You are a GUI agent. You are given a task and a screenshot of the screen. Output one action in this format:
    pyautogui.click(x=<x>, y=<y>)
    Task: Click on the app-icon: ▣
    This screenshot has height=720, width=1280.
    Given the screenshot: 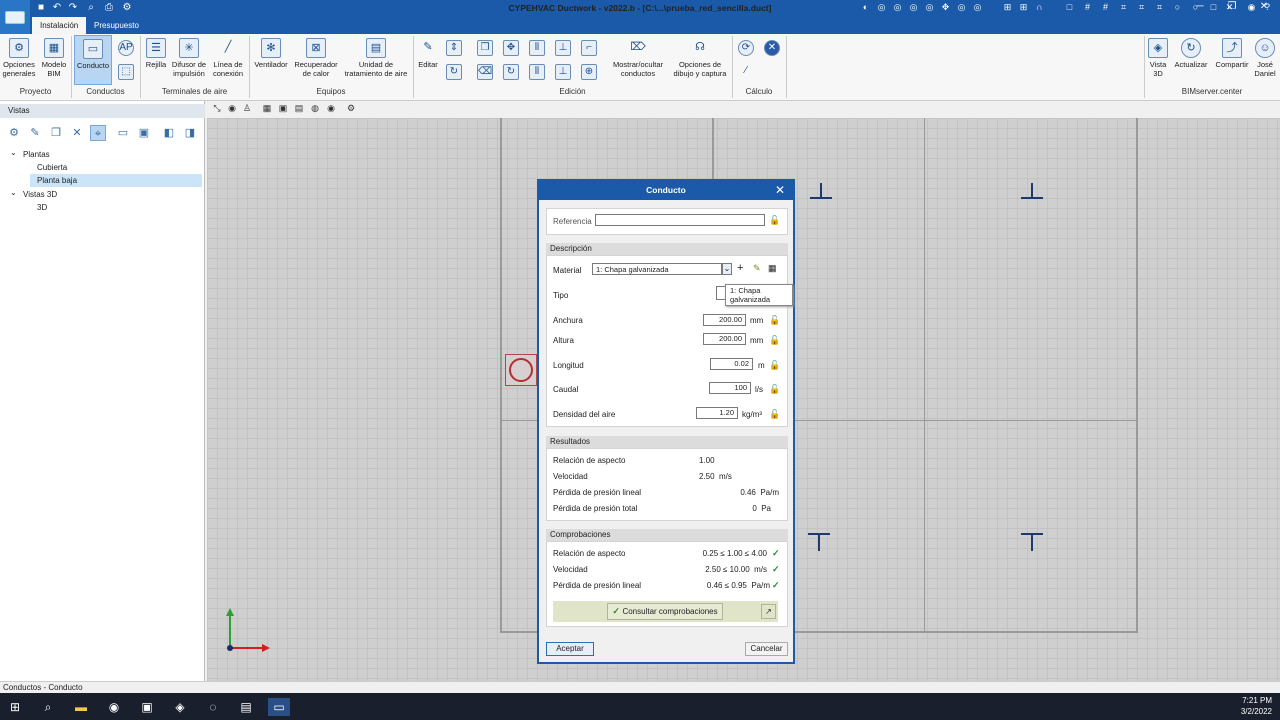 What is the action you would take?
    pyautogui.click(x=147, y=707)
    